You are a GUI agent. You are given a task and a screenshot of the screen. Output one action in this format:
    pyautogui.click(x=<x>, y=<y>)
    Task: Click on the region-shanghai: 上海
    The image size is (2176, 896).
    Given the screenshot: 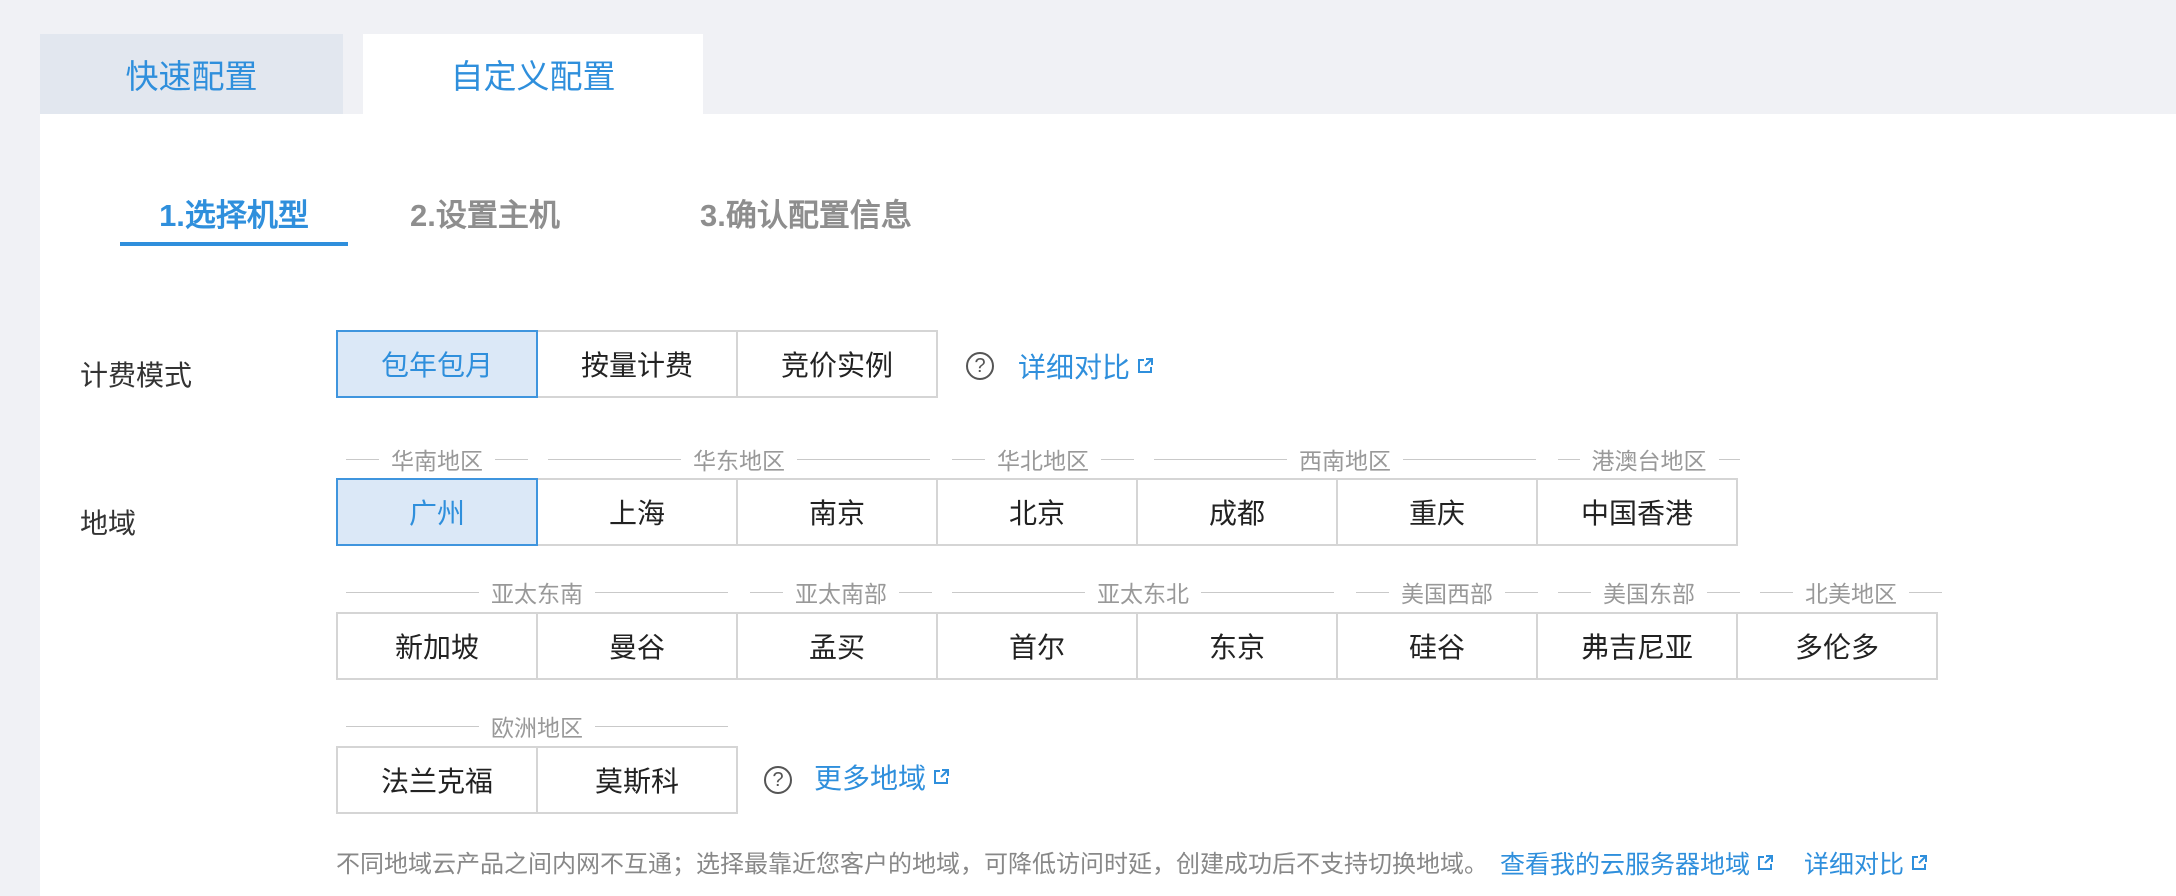 What is the action you would take?
    pyautogui.click(x=637, y=512)
    